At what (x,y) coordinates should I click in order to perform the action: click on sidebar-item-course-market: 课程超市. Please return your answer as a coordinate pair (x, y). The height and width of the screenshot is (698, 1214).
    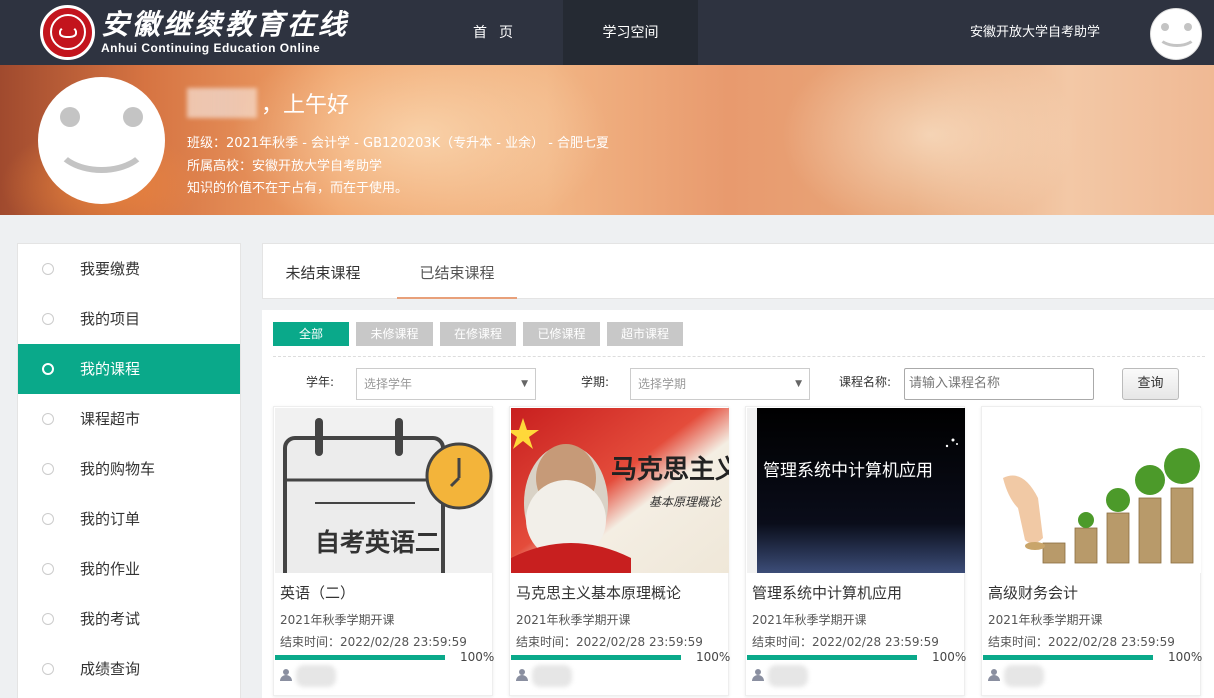
    Looking at the image, I should click on (129, 419).